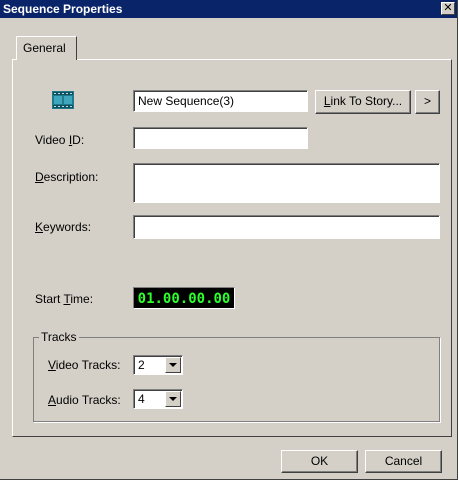  I want to click on sequence-name-input: New Sequence(3), so click(220, 101).